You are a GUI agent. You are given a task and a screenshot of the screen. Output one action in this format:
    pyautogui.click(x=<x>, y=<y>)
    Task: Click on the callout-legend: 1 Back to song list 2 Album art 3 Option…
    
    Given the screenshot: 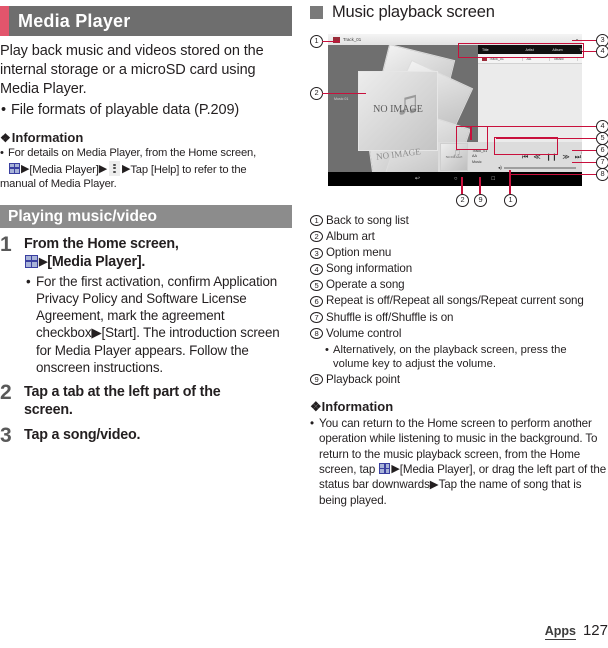 What is the action you would take?
    pyautogui.click(x=459, y=300)
    